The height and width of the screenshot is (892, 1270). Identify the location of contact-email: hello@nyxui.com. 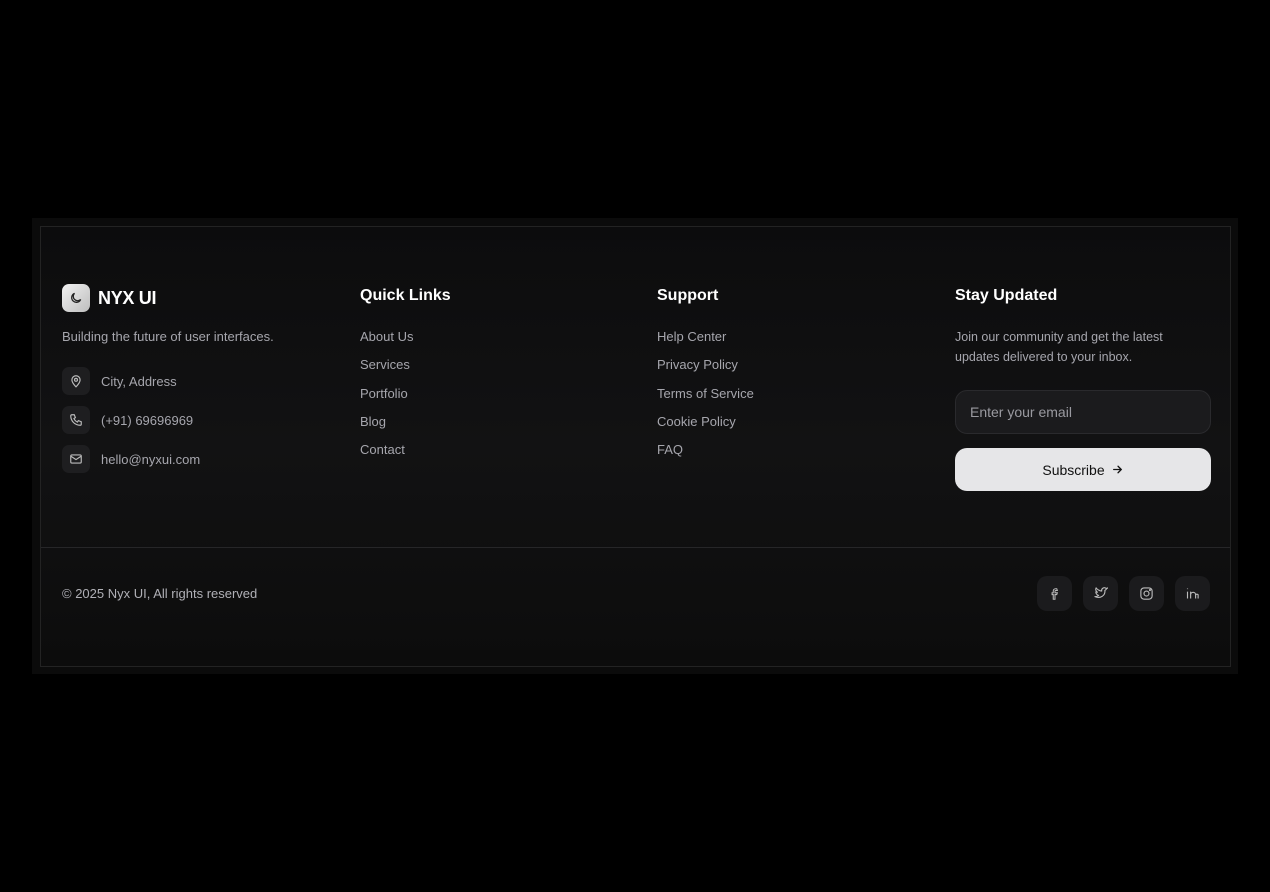
(131, 459).